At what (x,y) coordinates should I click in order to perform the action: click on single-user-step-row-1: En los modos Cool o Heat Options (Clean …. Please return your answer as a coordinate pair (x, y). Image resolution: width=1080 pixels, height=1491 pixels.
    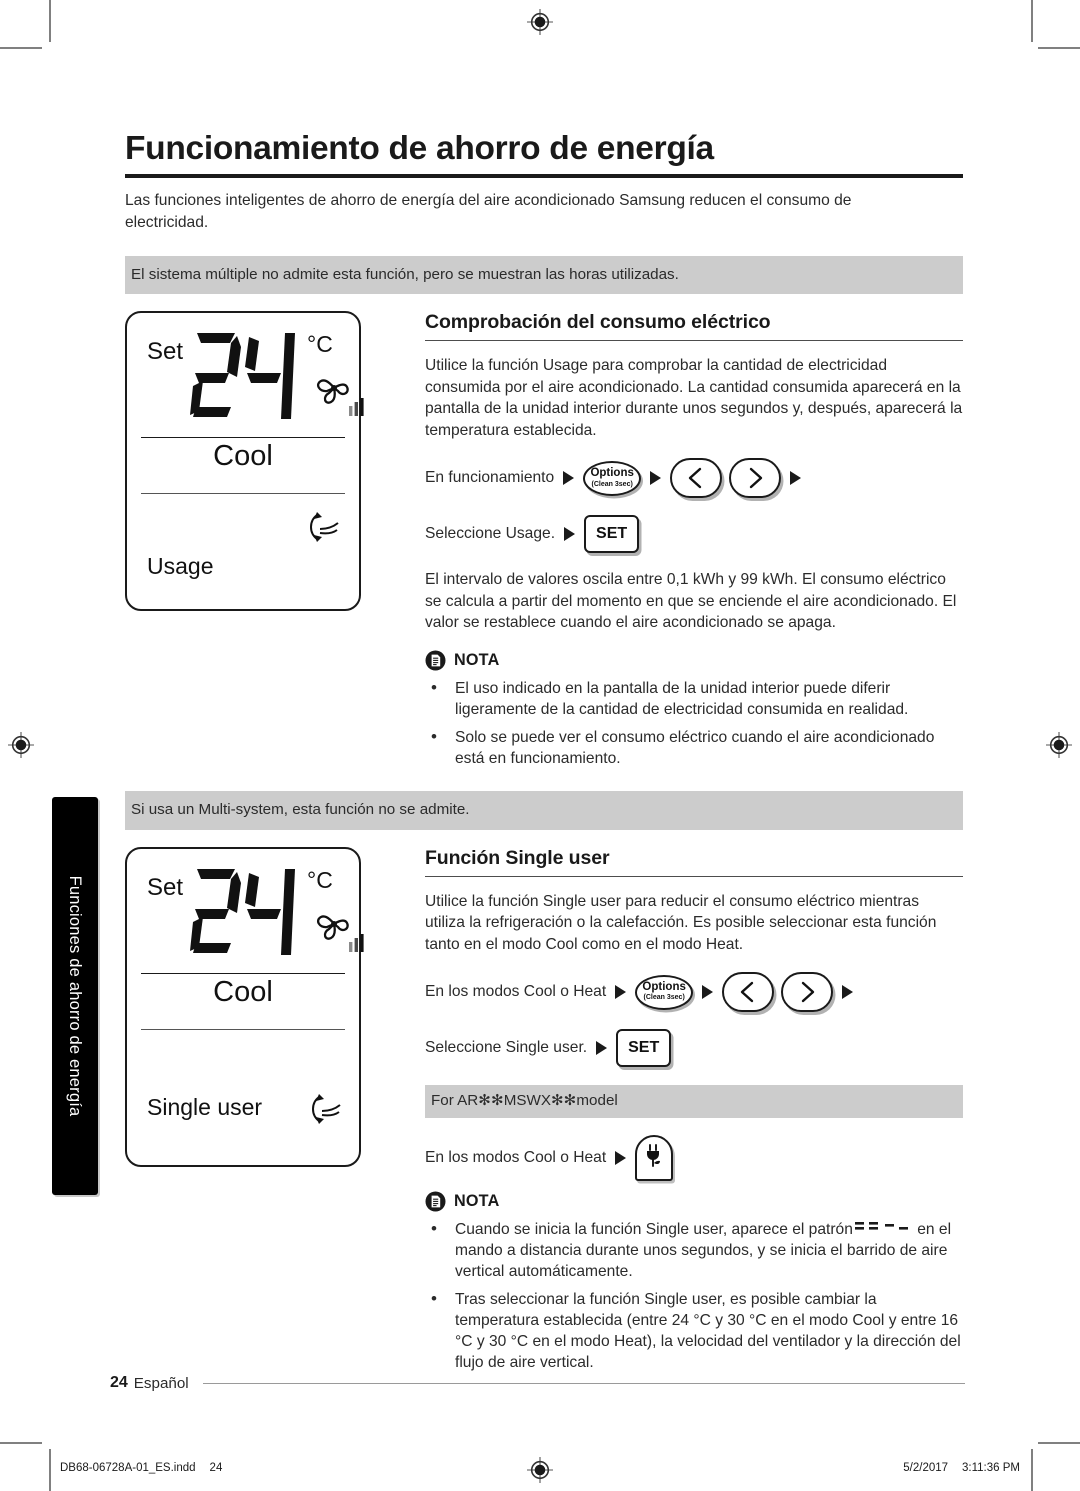
    Looking at the image, I should click on (694, 992).